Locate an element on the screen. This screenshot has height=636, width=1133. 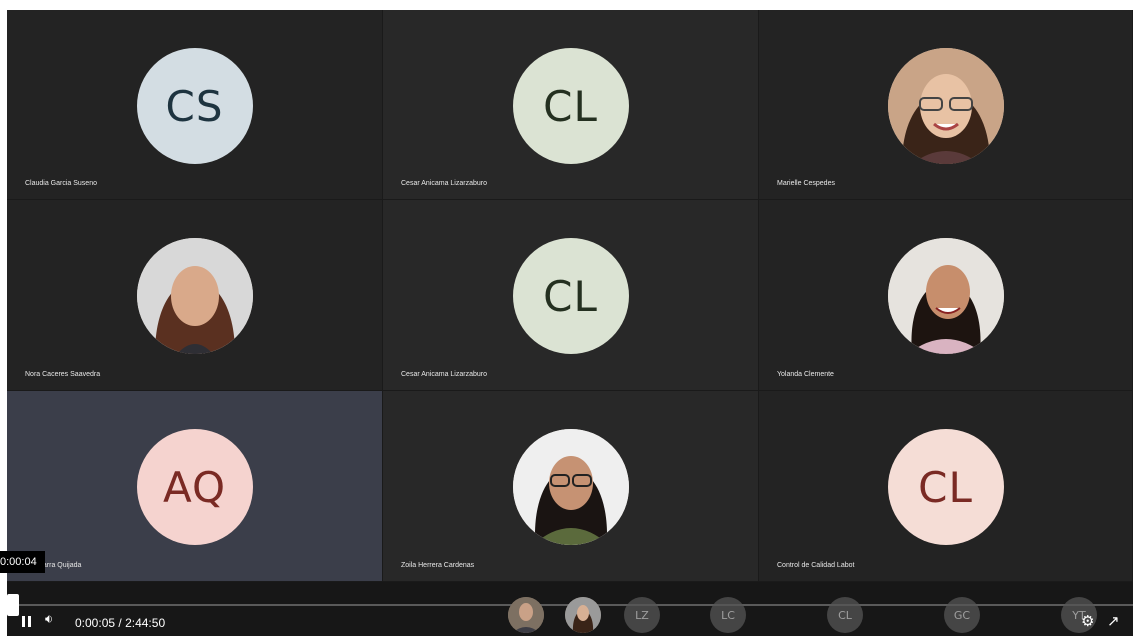
participant-tile: CS Claudia Garcia Suseno is located at coordinates (195, 105).